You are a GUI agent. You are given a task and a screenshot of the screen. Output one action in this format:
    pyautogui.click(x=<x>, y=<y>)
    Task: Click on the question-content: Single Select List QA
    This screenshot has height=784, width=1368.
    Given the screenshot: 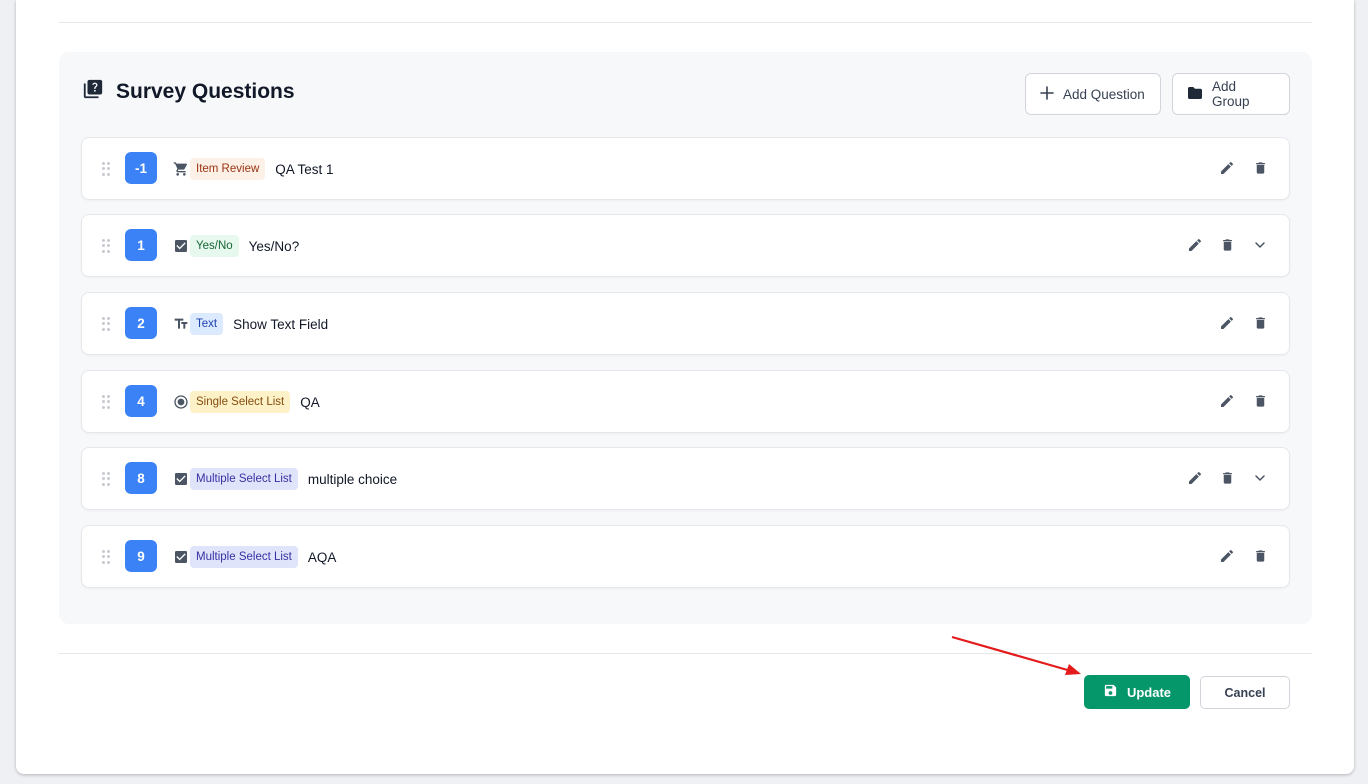 What is the action you would take?
    pyautogui.click(x=246, y=402)
    